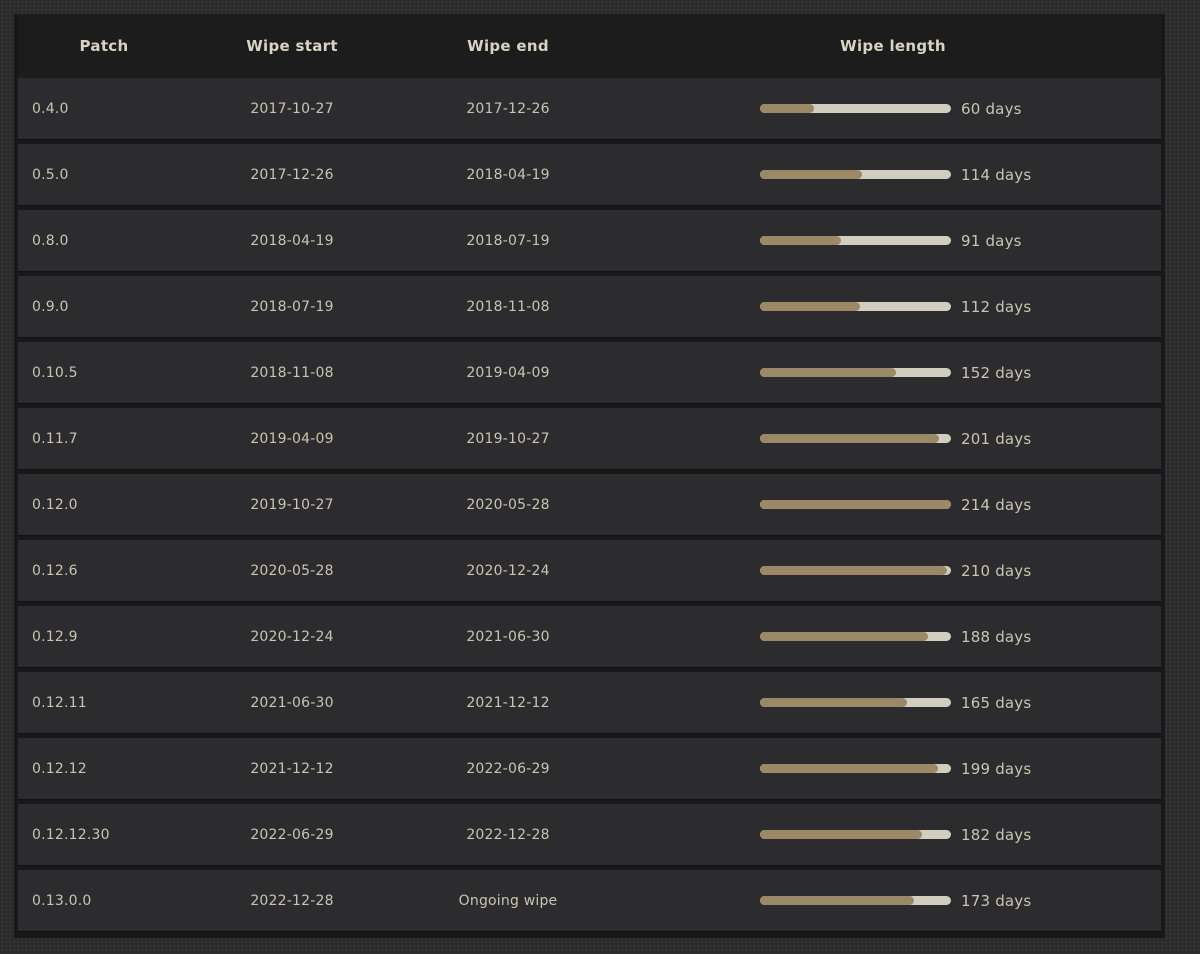 The width and height of the screenshot is (1200, 954). What do you see at coordinates (508, 505) in the screenshot?
I see `wipe-end-date: 2020-05-28` at bounding box center [508, 505].